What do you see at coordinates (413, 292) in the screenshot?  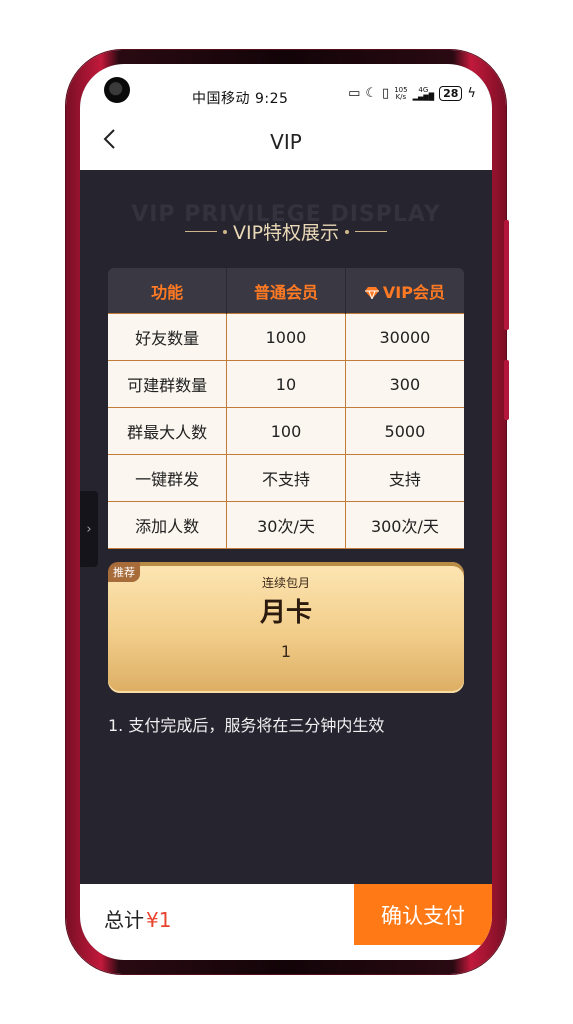 I see `header-vip-label: VIP会员` at bounding box center [413, 292].